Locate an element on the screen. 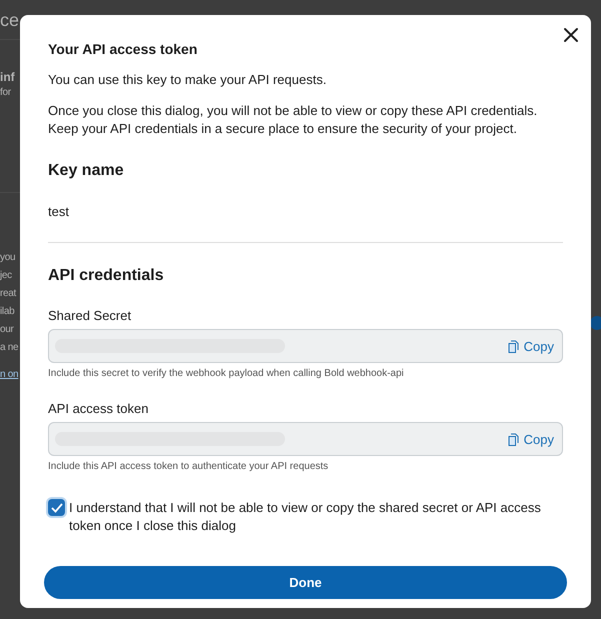  background-text: reat is located at coordinates (8, 294).